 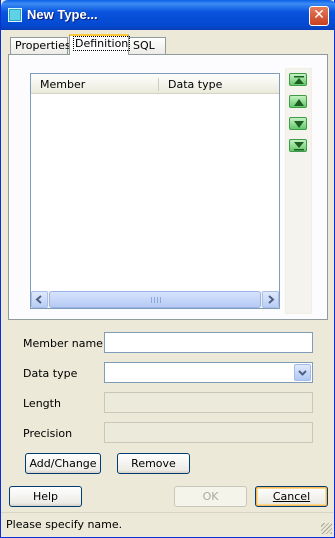 I want to click on title-bar: New Type... ✕, so click(x=168, y=15).